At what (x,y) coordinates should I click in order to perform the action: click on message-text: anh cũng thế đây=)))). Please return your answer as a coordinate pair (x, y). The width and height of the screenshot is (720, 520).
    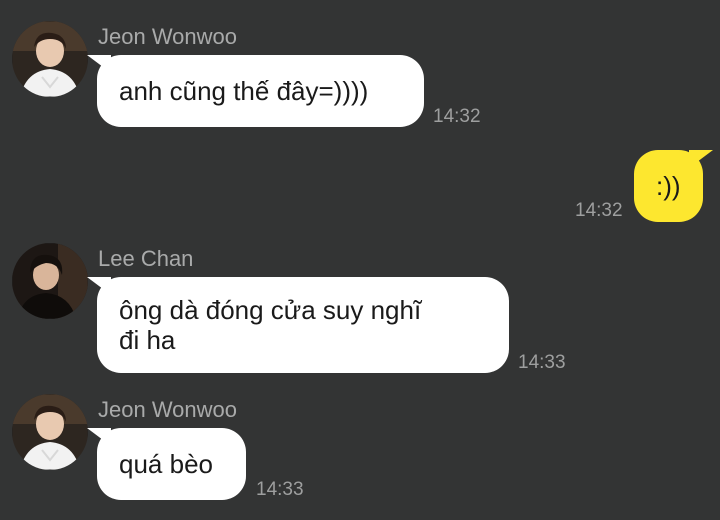
    Looking at the image, I should click on (244, 91).